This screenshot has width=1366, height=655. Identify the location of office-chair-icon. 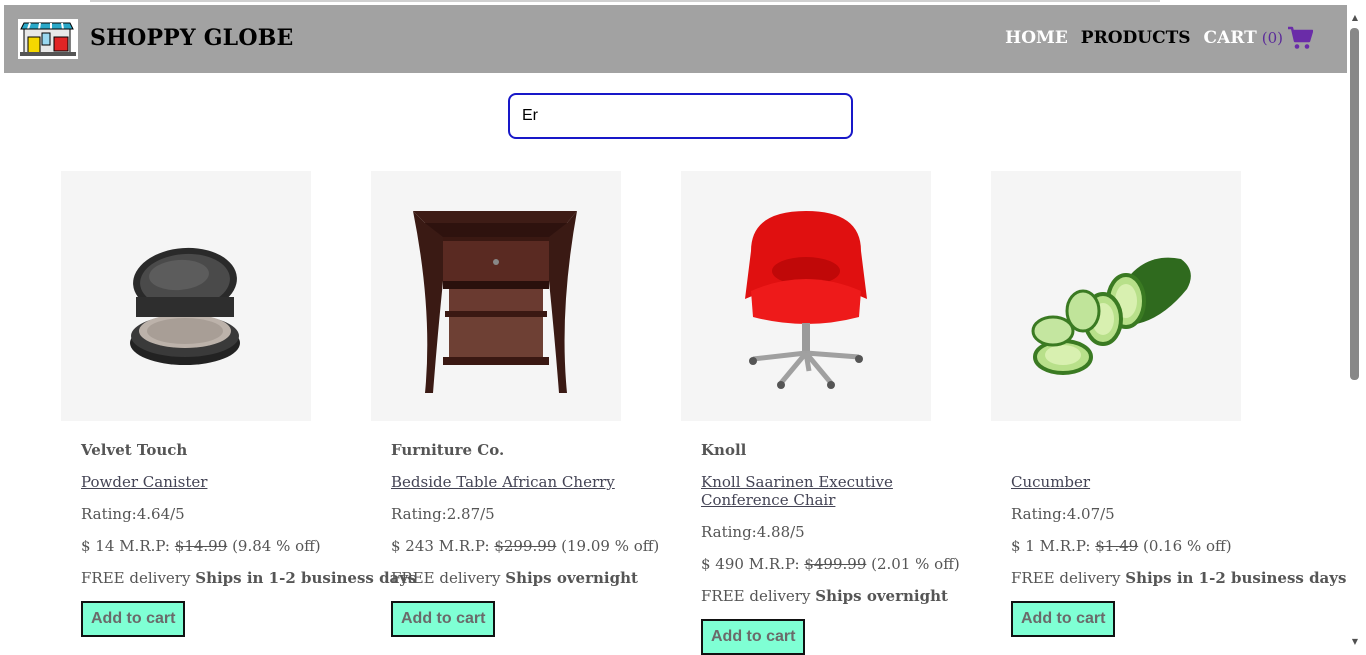
(806, 296).